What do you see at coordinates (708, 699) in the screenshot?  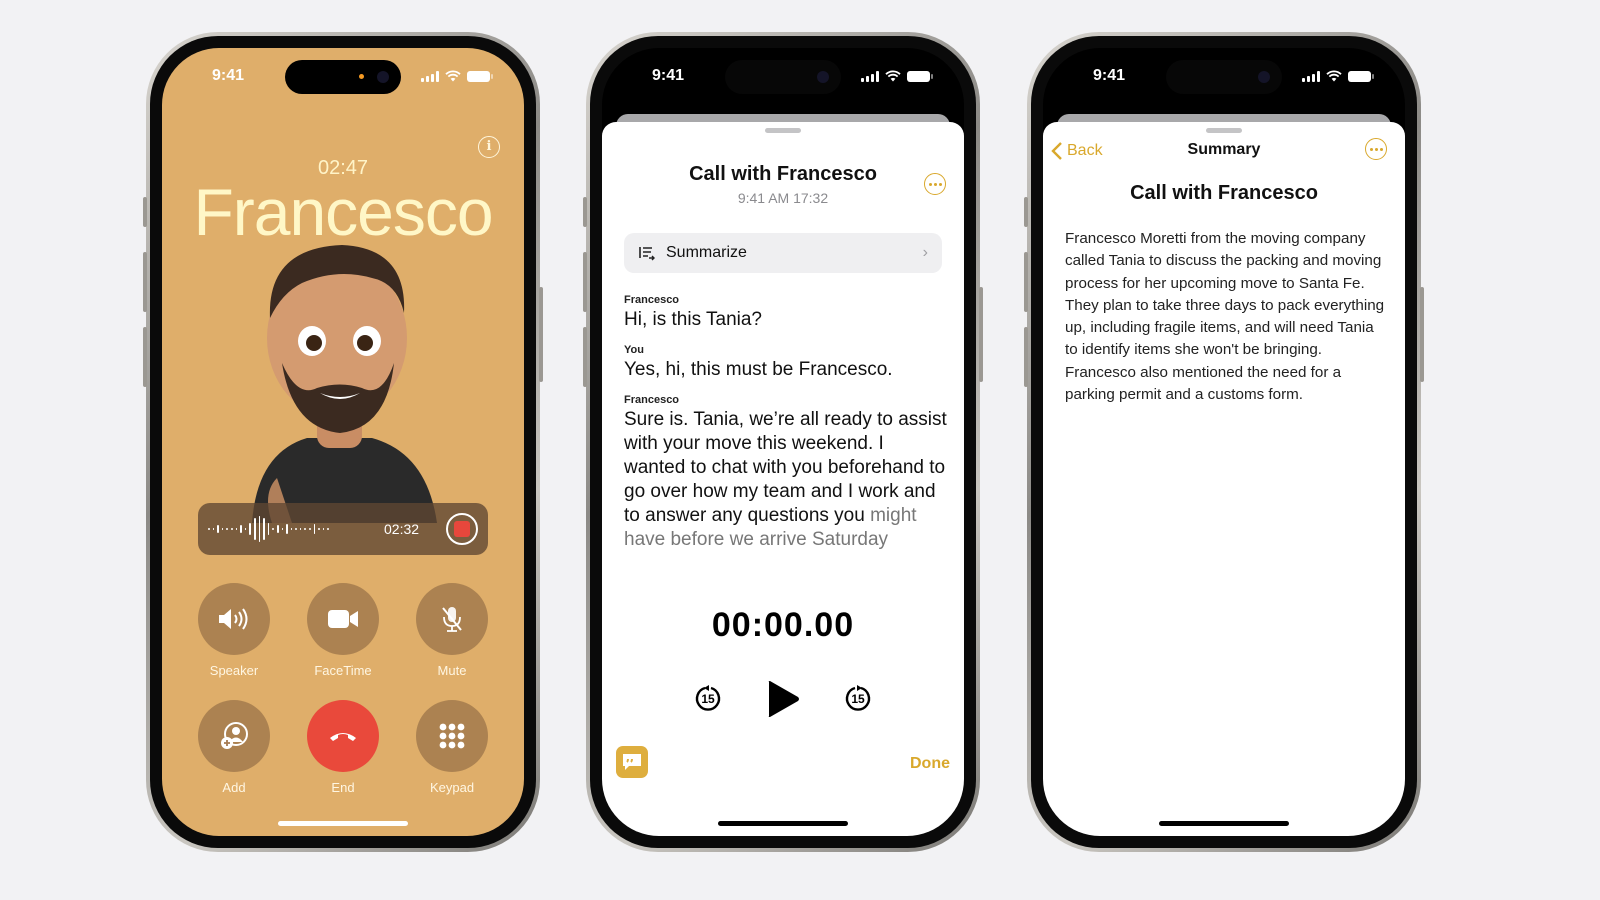 I see `skip-back-button: 15` at bounding box center [708, 699].